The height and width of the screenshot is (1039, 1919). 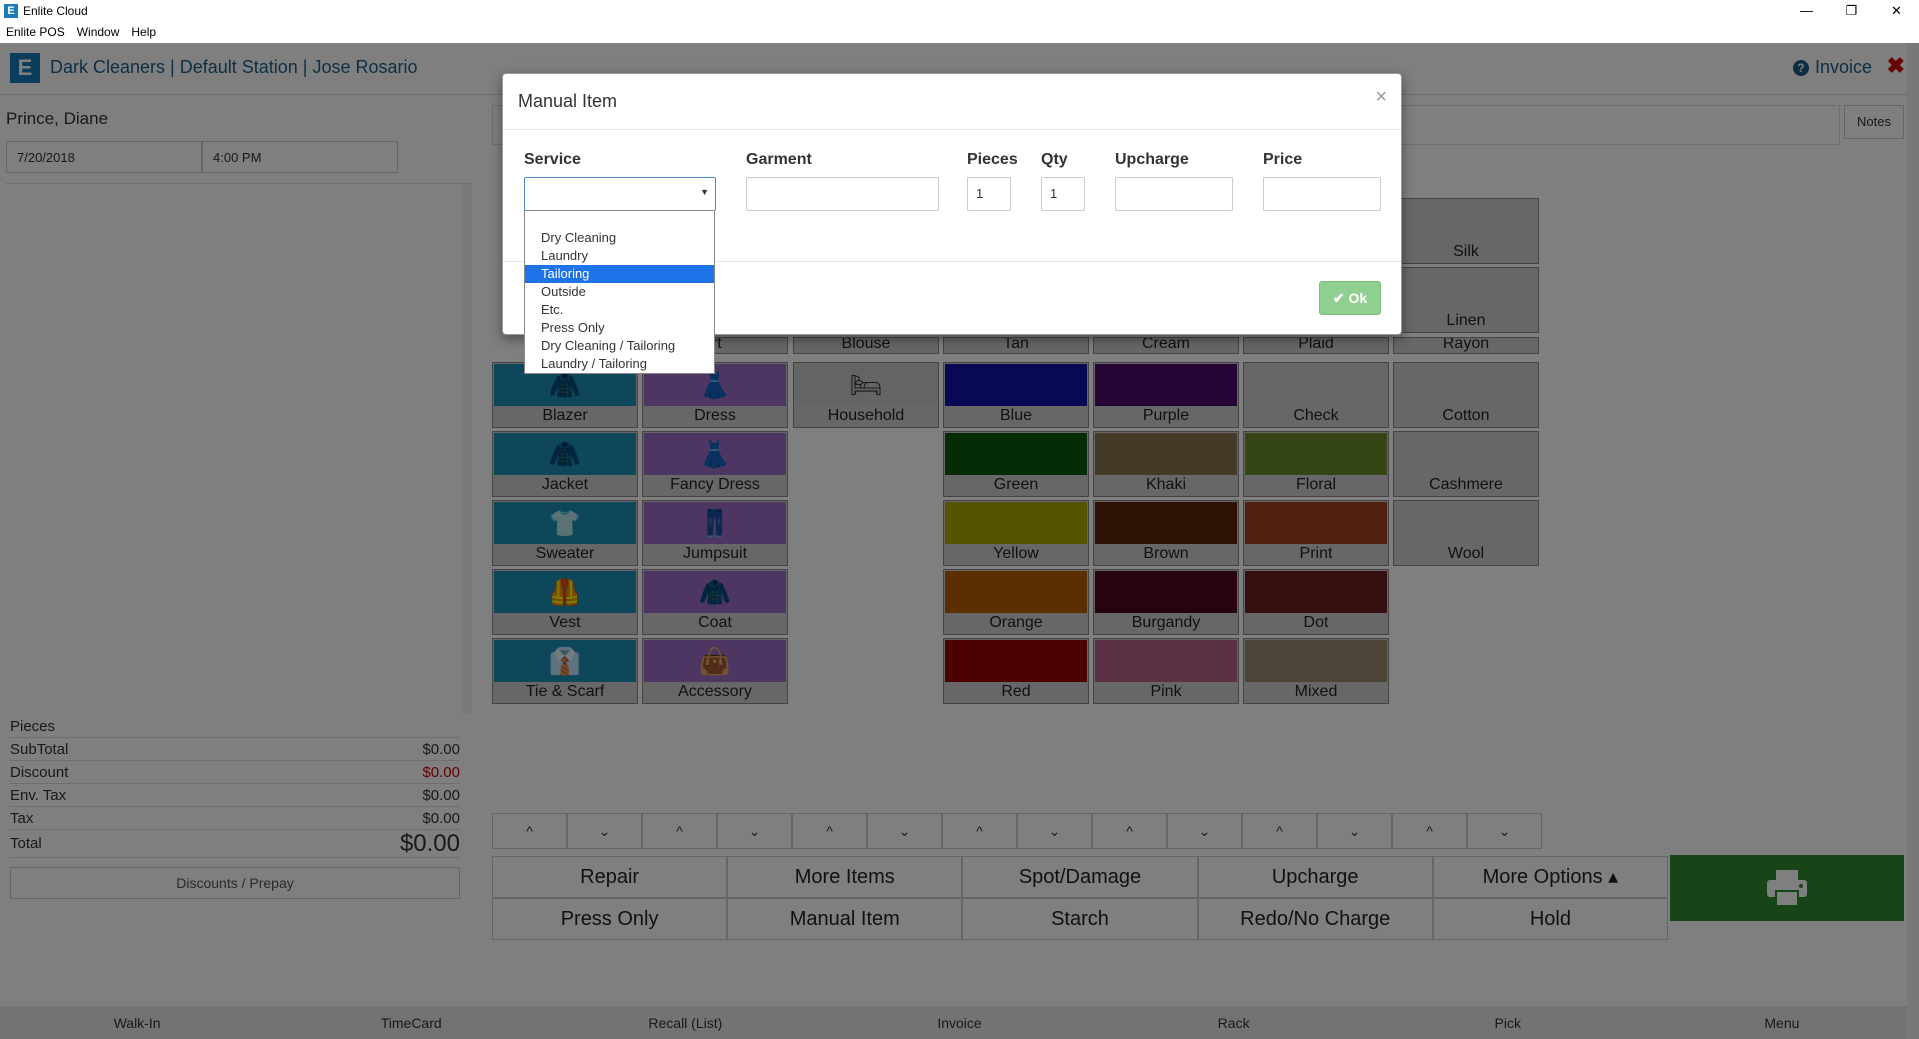 What do you see at coordinates (568, 101) in the screenshot?
I see `modal-title: Manual Item` at bounding box center [568, 101].